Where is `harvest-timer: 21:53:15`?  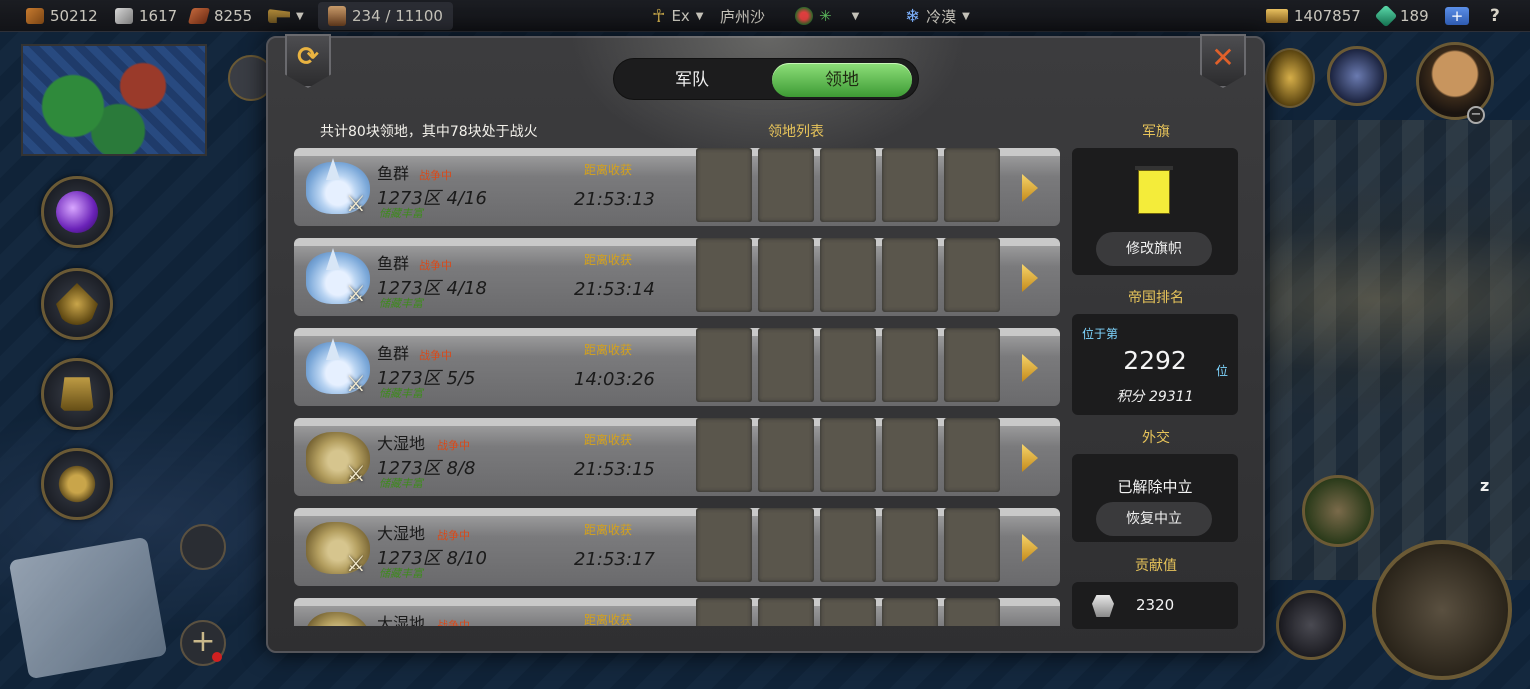
harvest-timer: 21:53:15 is located at coordinates (614, 469).